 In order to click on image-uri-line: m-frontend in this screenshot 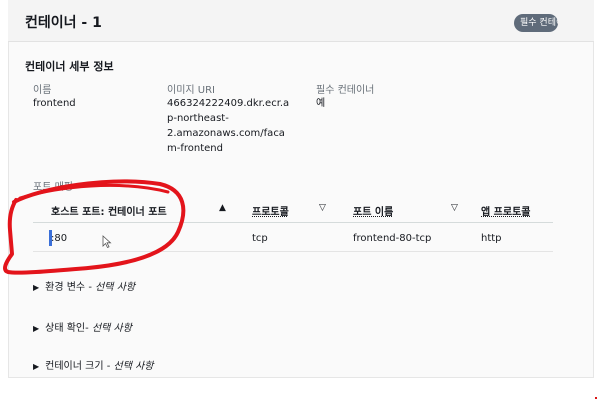, I will do `click(195, 148)`.